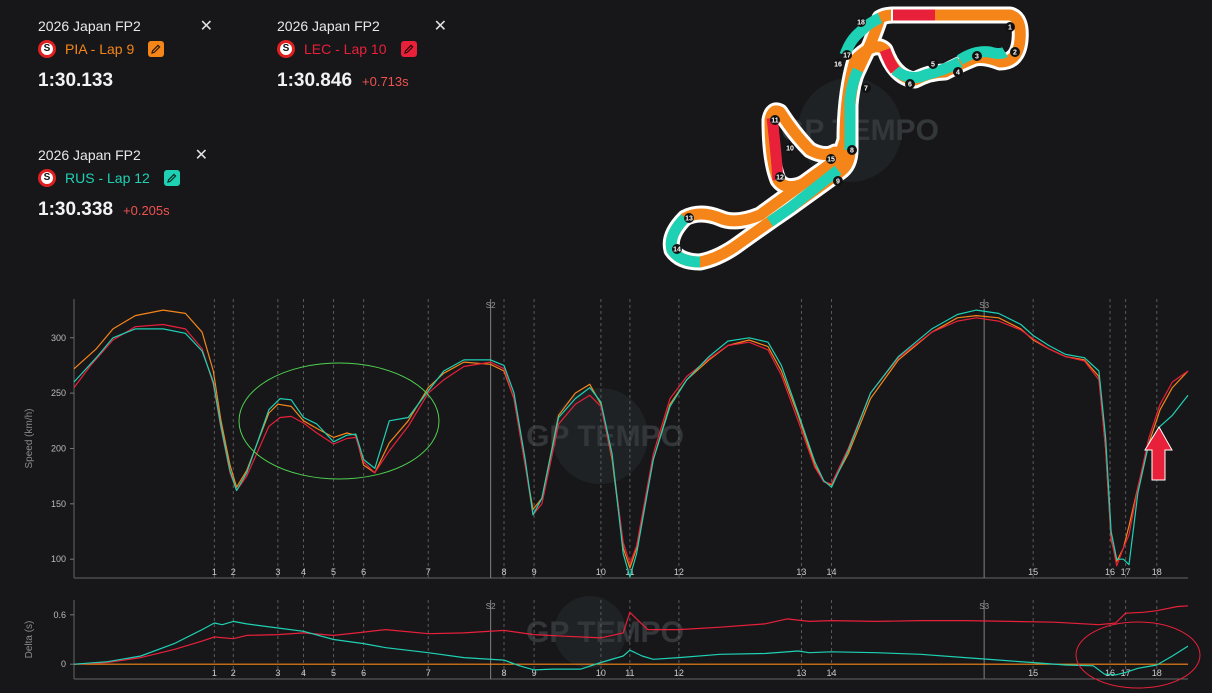 The width and height of the screenshot is (1212, 693). I want to click on track-corner-label: 6, so click(910, 85).